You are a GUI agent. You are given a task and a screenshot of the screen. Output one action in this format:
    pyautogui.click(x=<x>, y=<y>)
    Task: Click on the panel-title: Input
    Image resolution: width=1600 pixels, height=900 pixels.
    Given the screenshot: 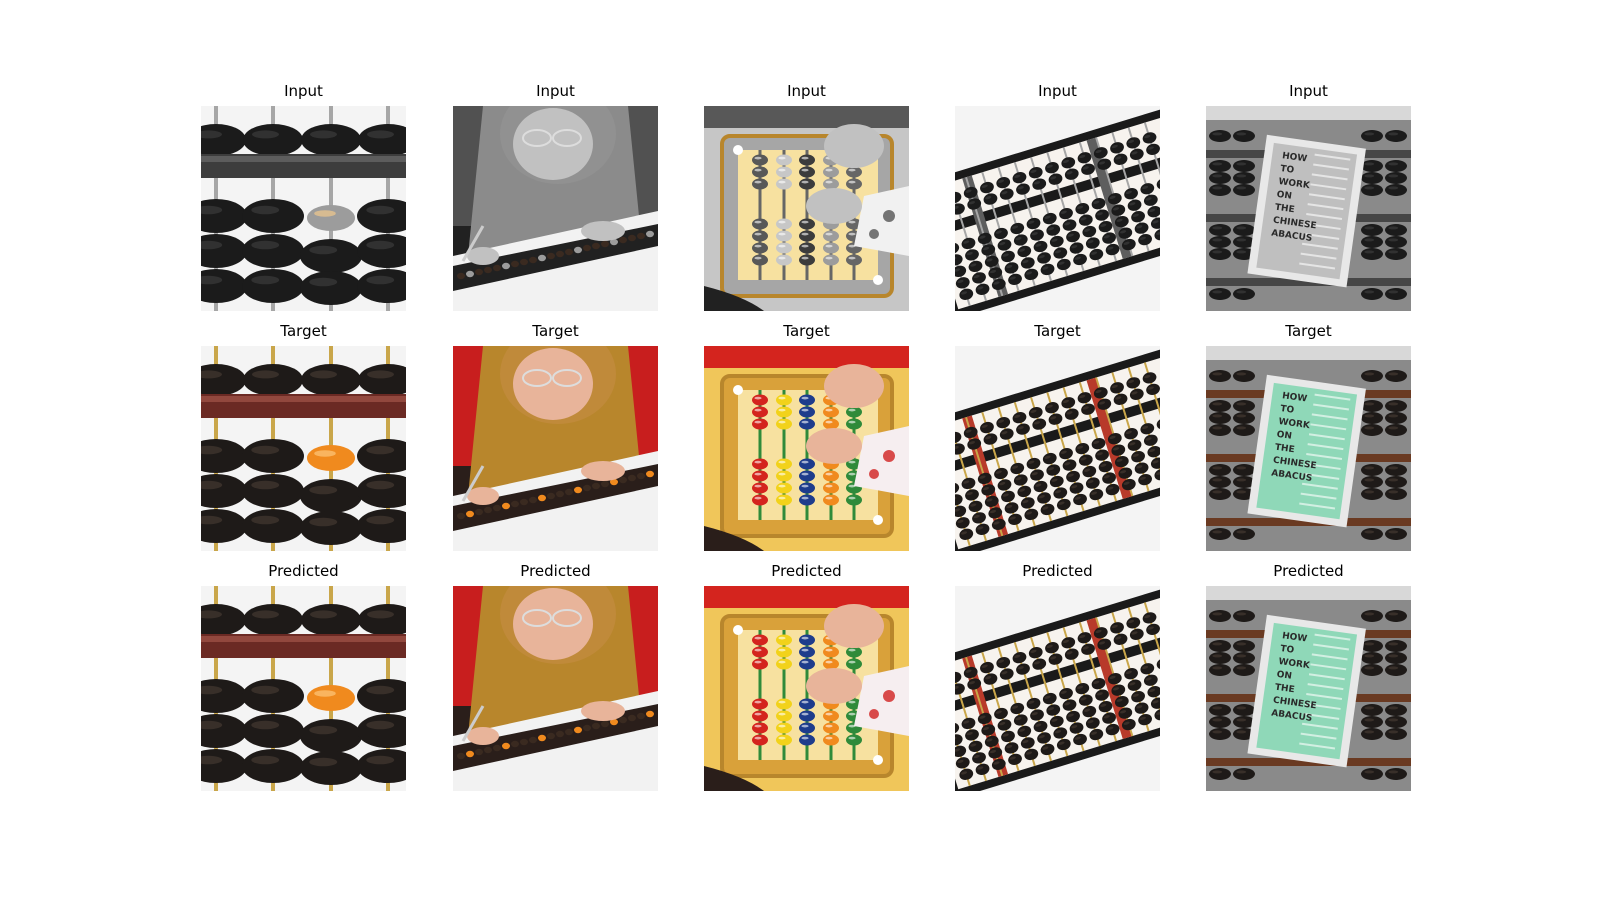 What is the action you would take?
    pyautogui.click(x=1308, y=91)
    